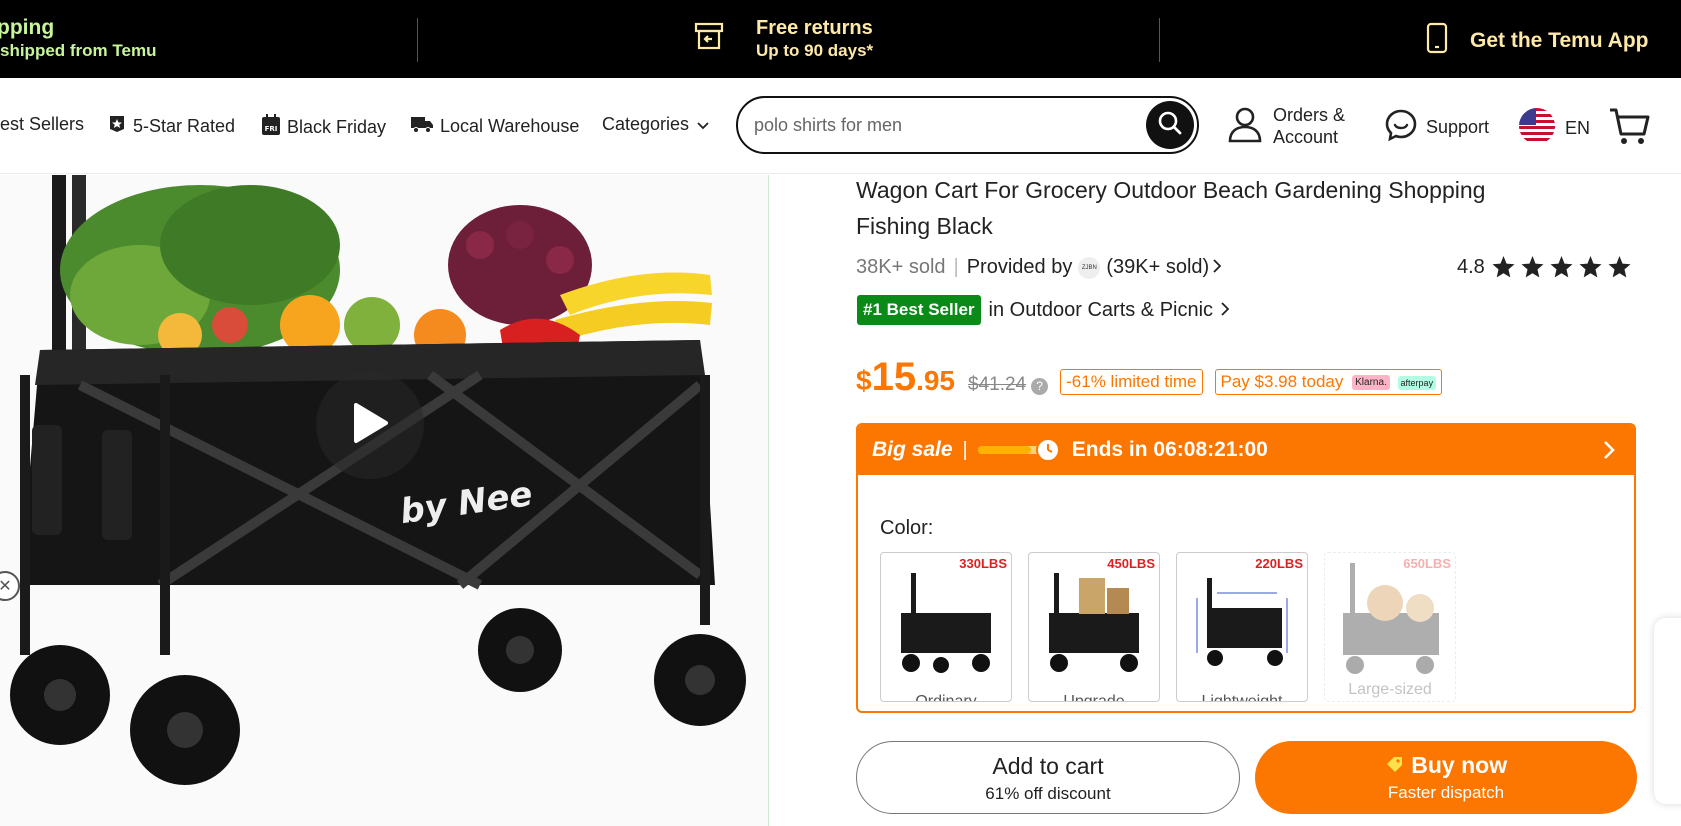 The image size is (1681, 826). Describe the element at coordinates (1446, 792) in the screenshot. I see `buy-now-sub: Faster dispatch` at that location.